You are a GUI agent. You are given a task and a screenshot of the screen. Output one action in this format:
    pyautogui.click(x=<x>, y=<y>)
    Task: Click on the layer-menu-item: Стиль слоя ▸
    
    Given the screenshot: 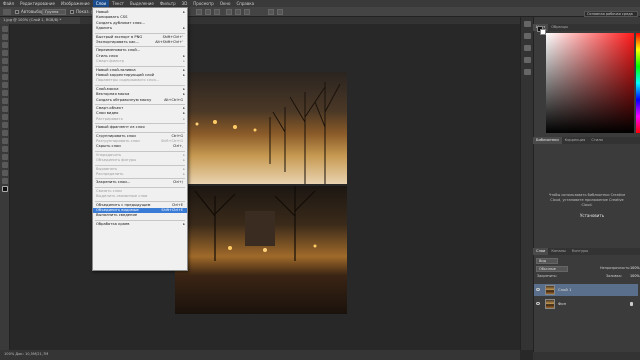 What is the action you would take?
    pyautogui.click(x=140, y=56)
    